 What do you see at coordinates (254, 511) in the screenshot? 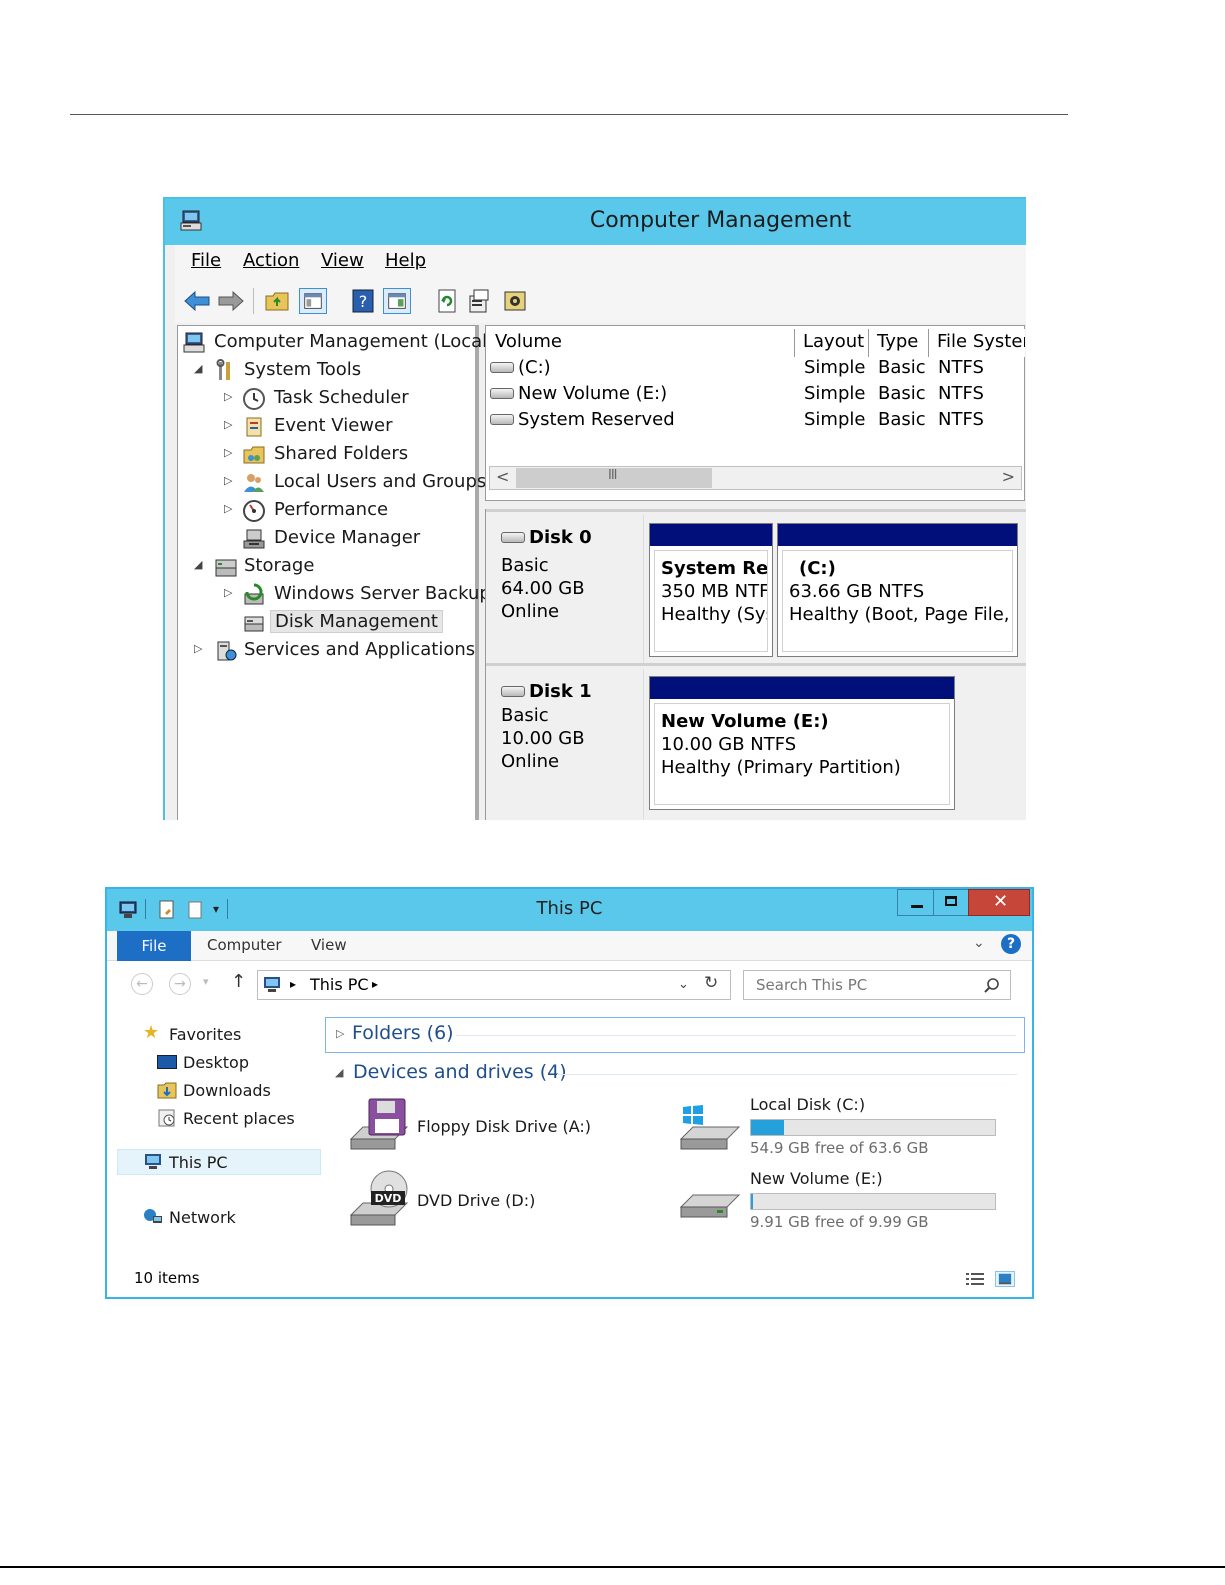
I see `performance-icon` at bounding box center [254, 511].